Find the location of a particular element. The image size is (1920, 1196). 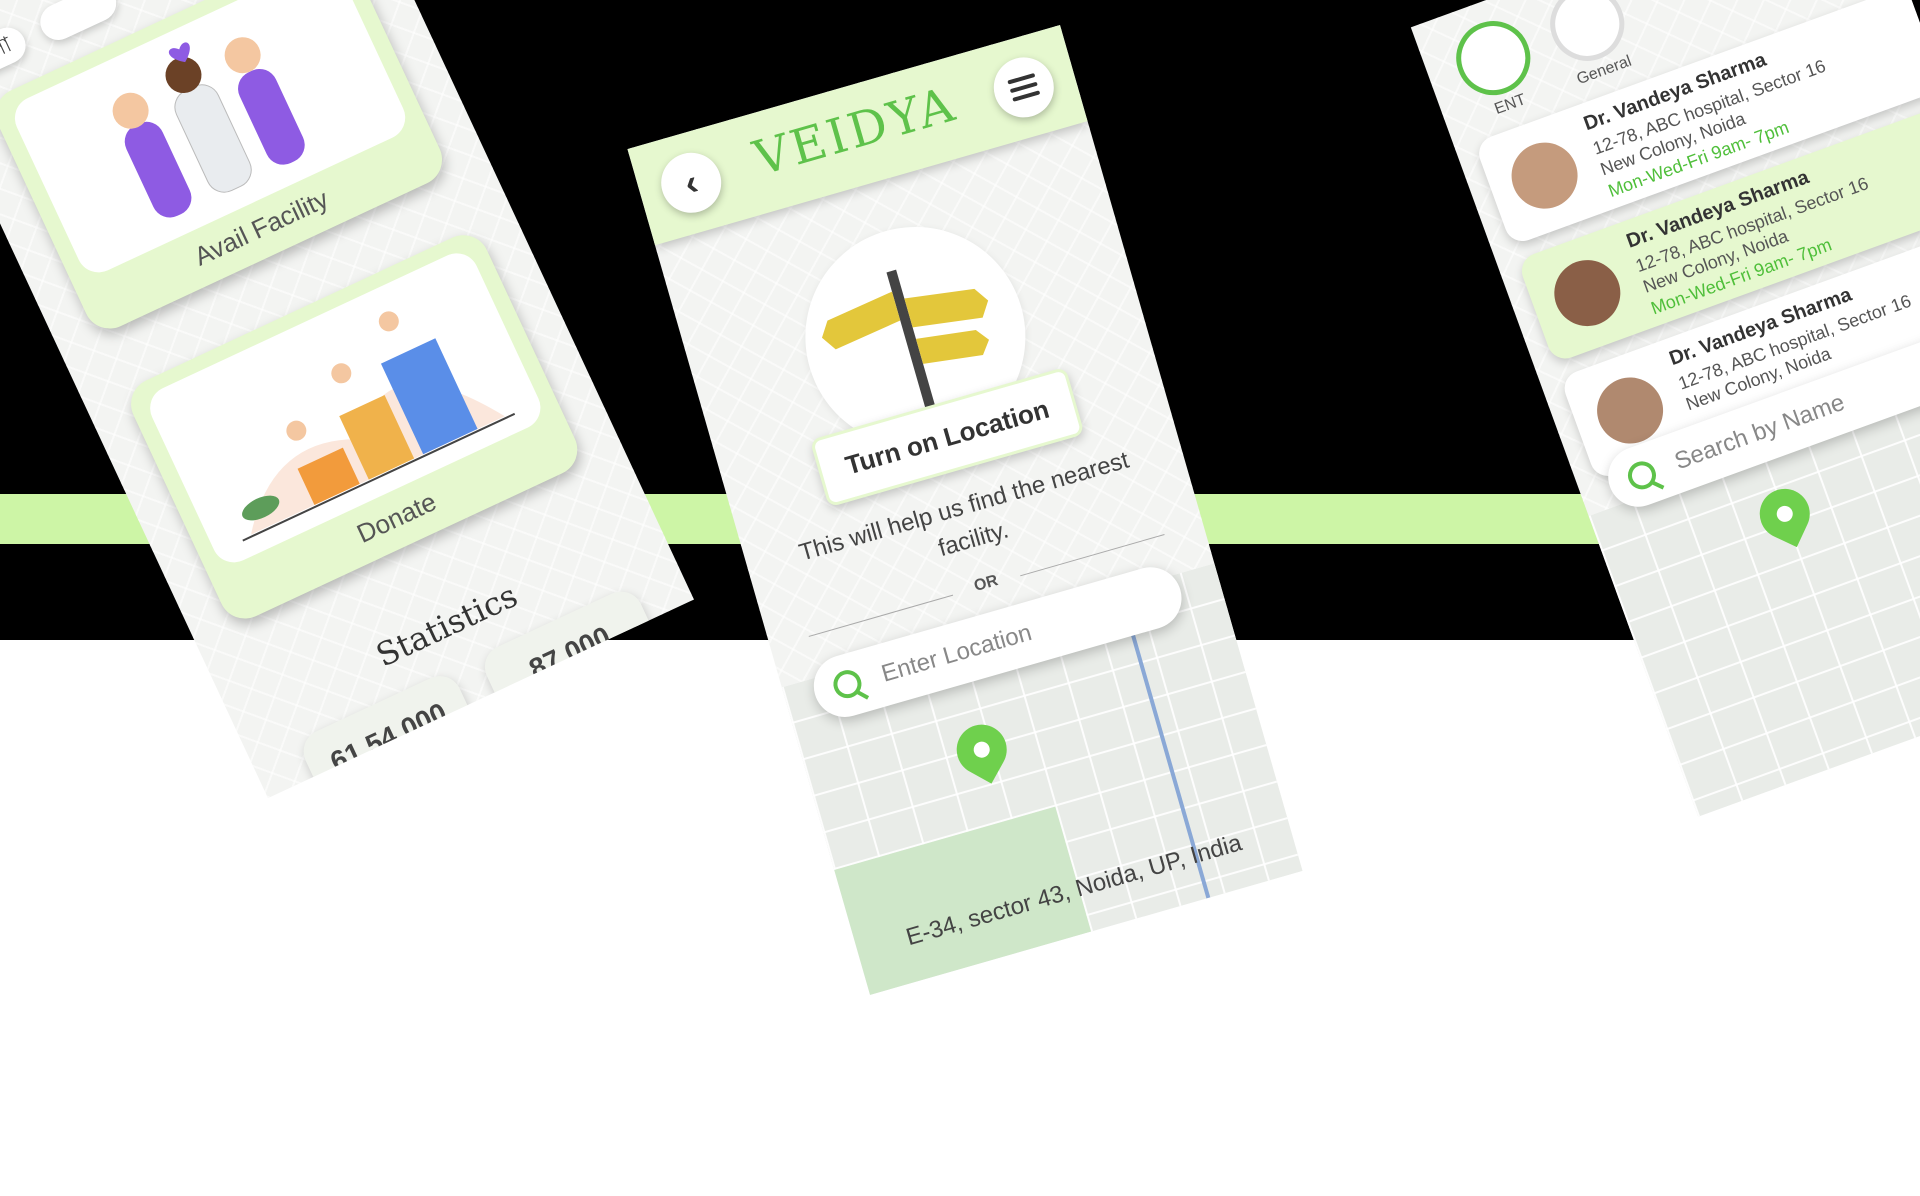

centers-label: centers is located at coordinates (585, 685).